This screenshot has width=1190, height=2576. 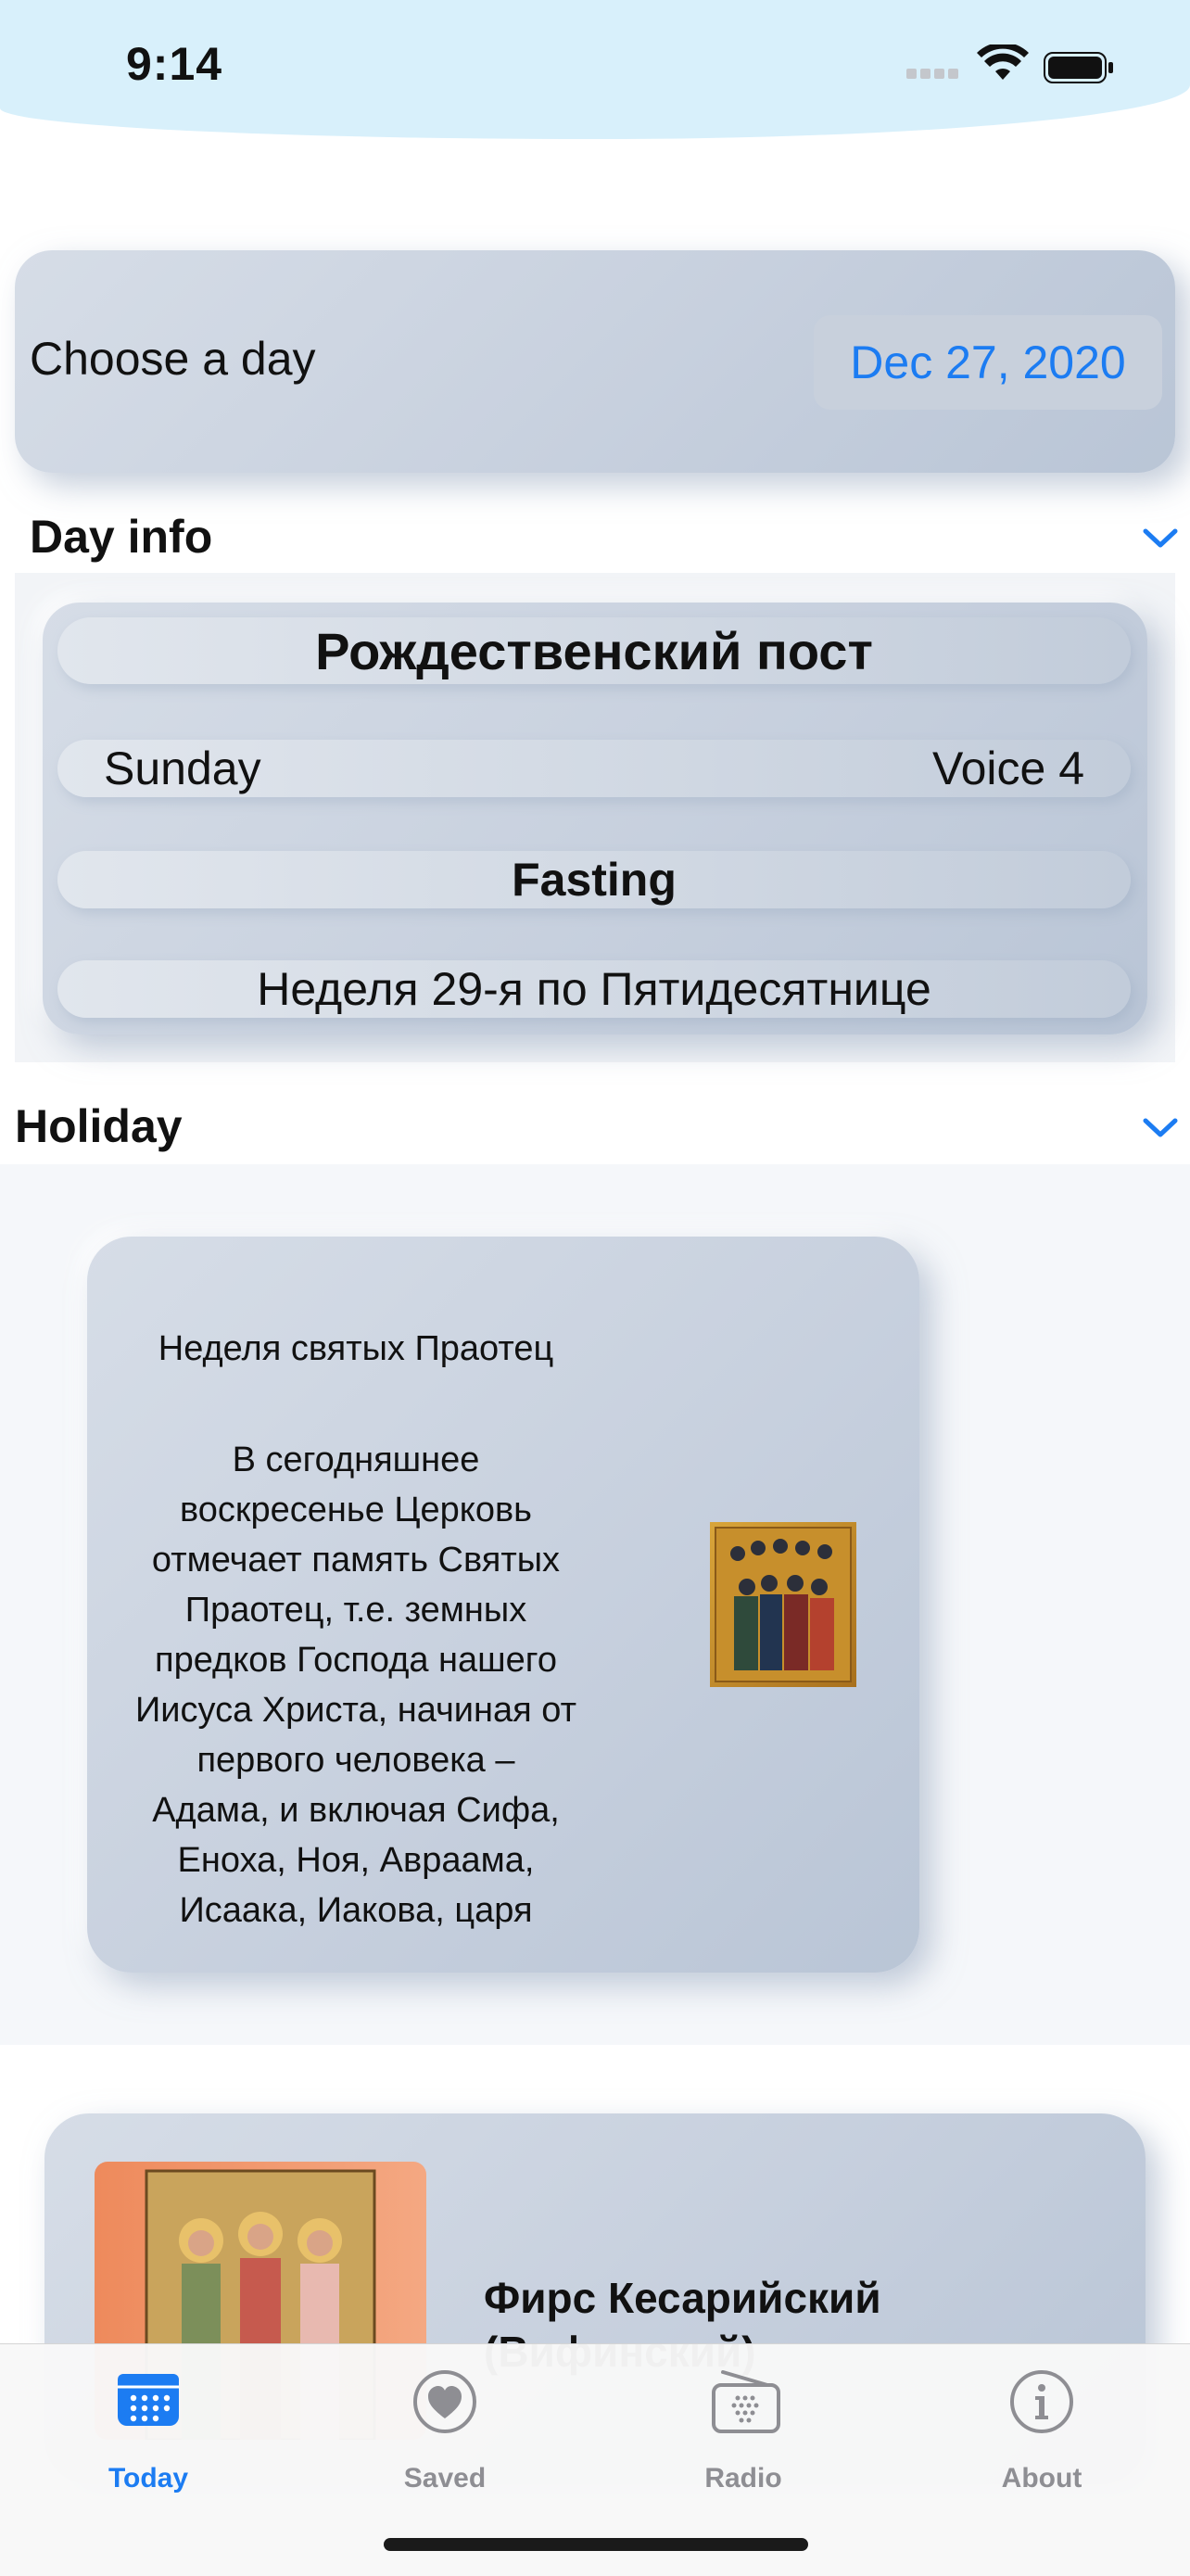 I want to click on fast-title: Рождественский пост, so click(x=594, y=650).